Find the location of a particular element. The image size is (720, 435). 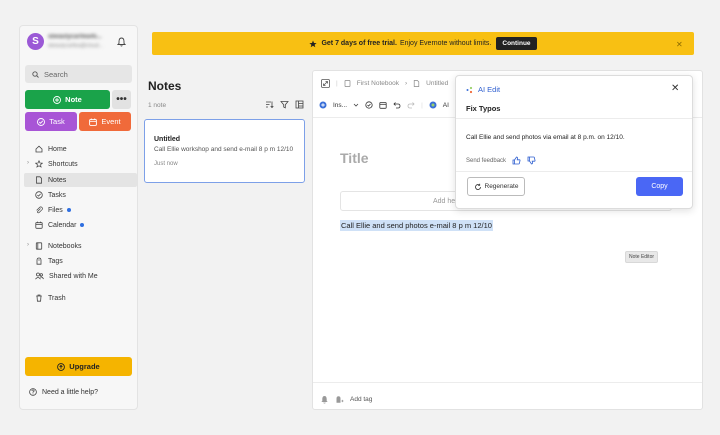

regenerate-button: Regenerate is located at coordinates (496, 186).